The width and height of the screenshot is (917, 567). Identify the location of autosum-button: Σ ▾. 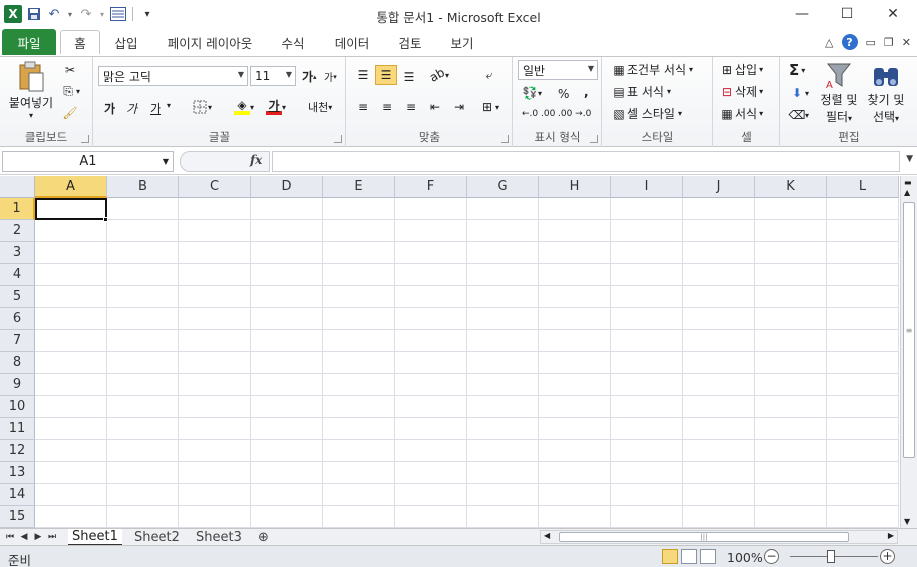
(797, 70).